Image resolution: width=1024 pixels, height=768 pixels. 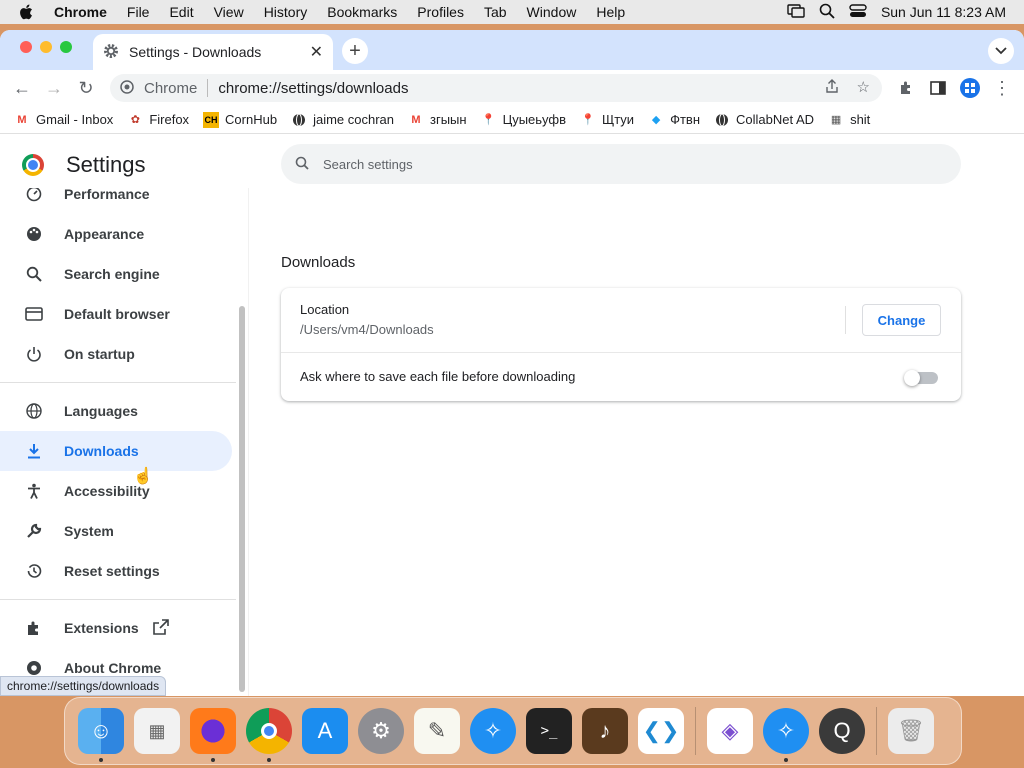 I want to click on sidebar-scrollbar, so click(x=242, y=499).